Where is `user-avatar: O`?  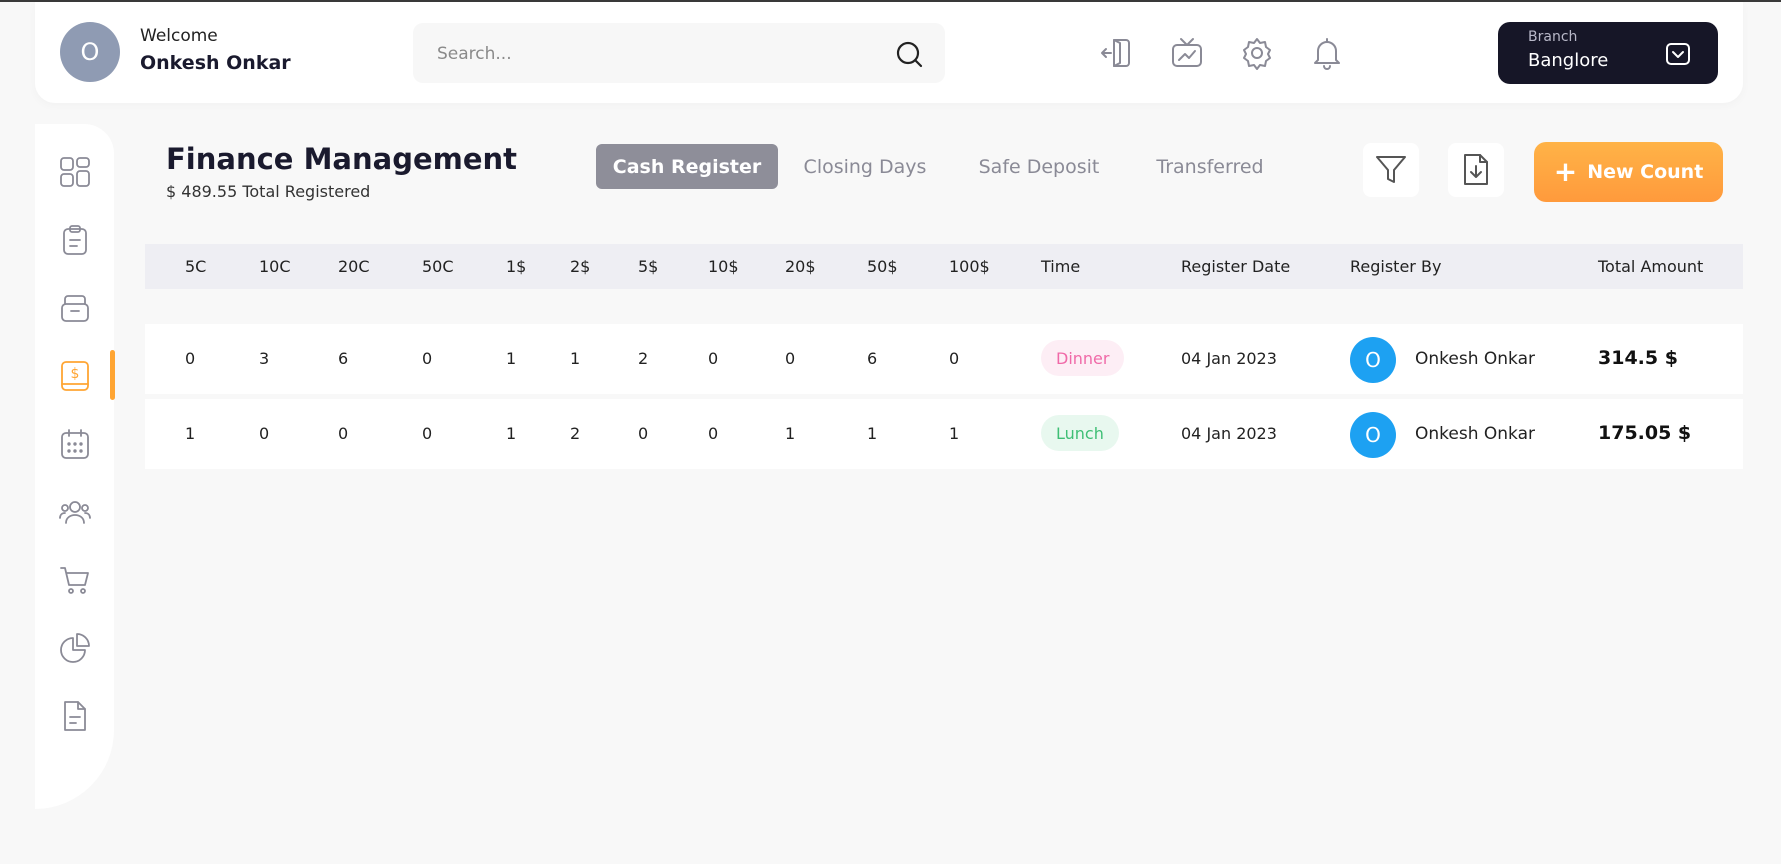
user-avatar: O is located at coordinates (90, 52).